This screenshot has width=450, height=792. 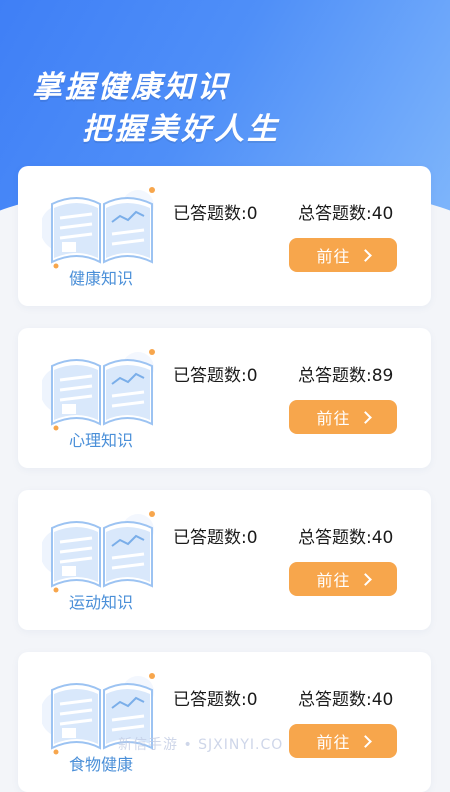 I want to click on headline-line-2: 把握美好人生, so click(x=181, y=129).